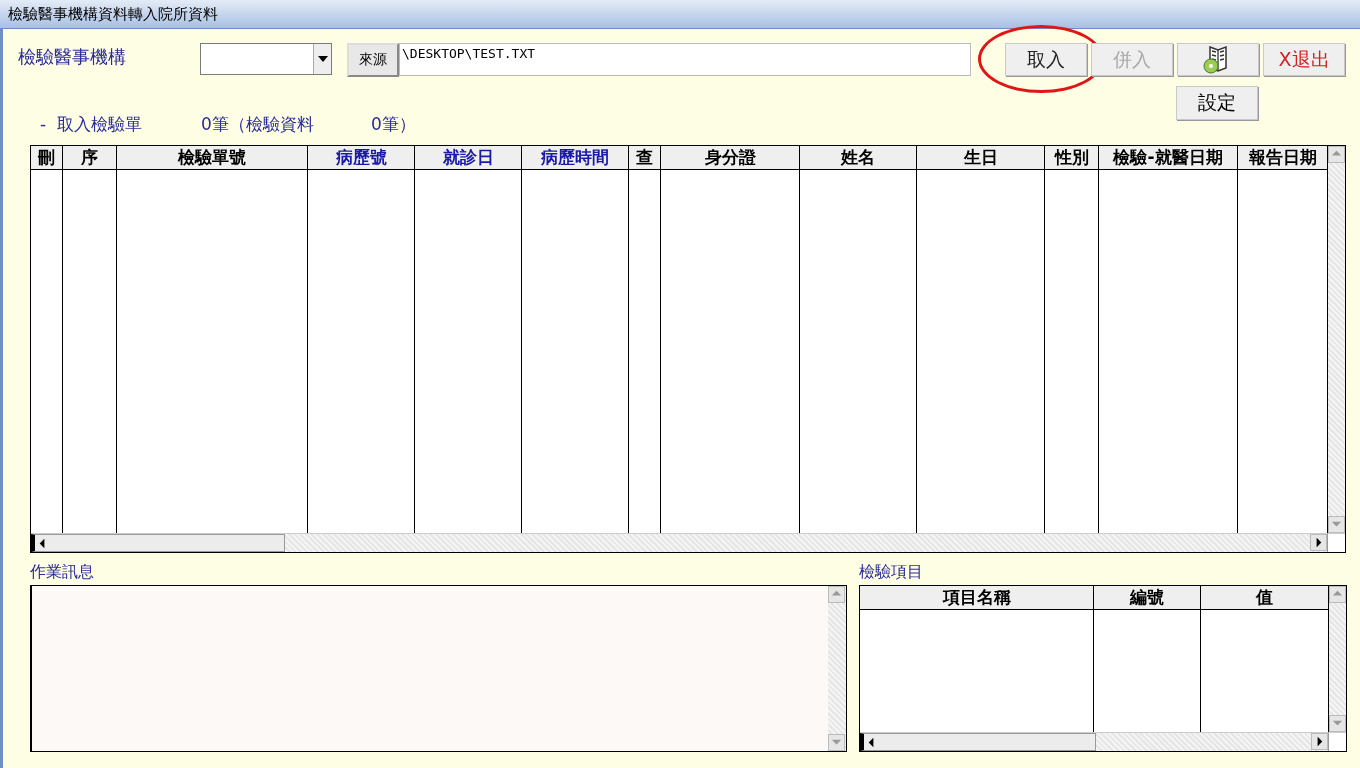  I want to click on institution-label: 檢驗醫事機構, so click(72, 57).